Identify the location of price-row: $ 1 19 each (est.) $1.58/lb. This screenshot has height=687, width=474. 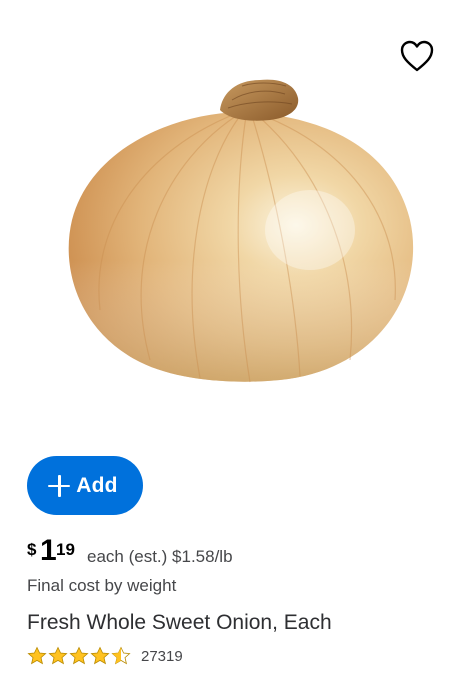
(237, 553).